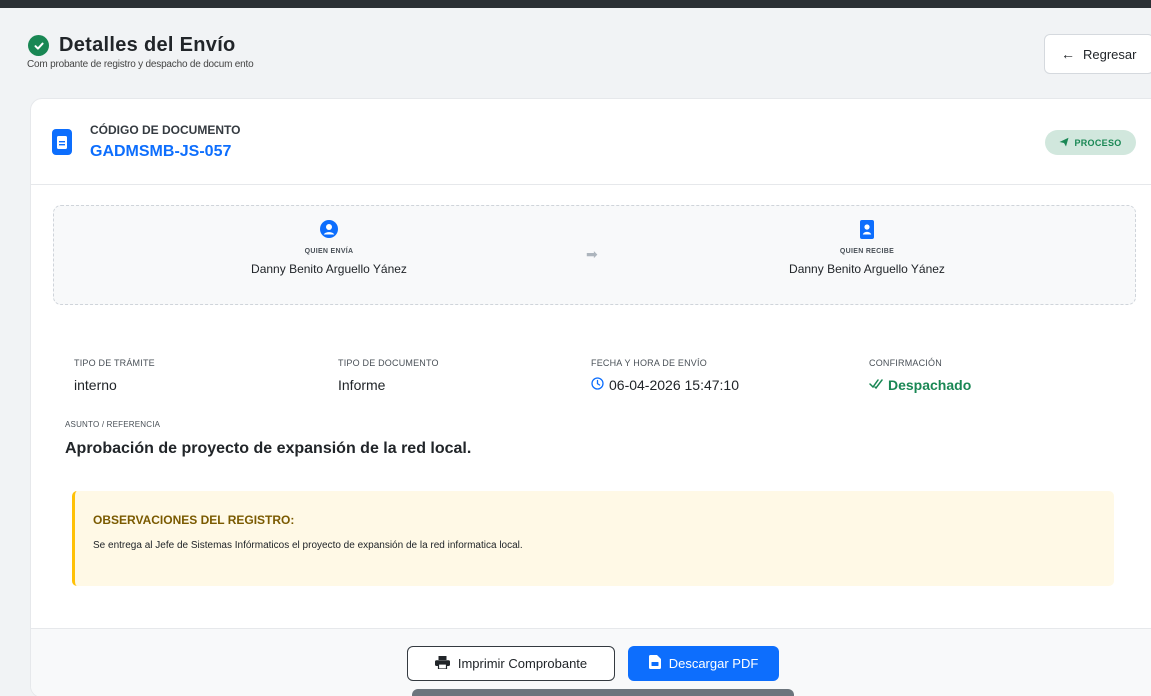 The height and width of the screenshot is (696, 1151). Describe the element at coordinates (920, 375) in the screenshot. I see `info-confirmation: CONFIRMACIÓN Despachado` at that location.